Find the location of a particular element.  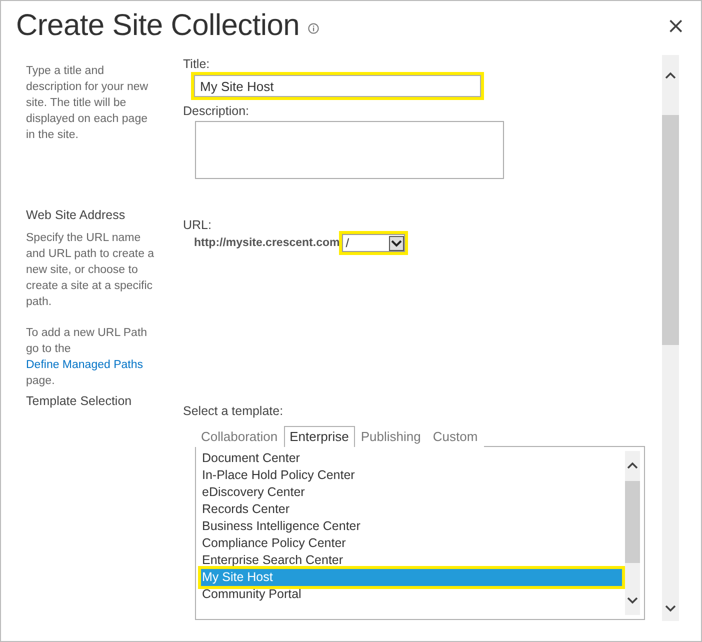

template-item: Records Center is located at coordinates (411, 509).